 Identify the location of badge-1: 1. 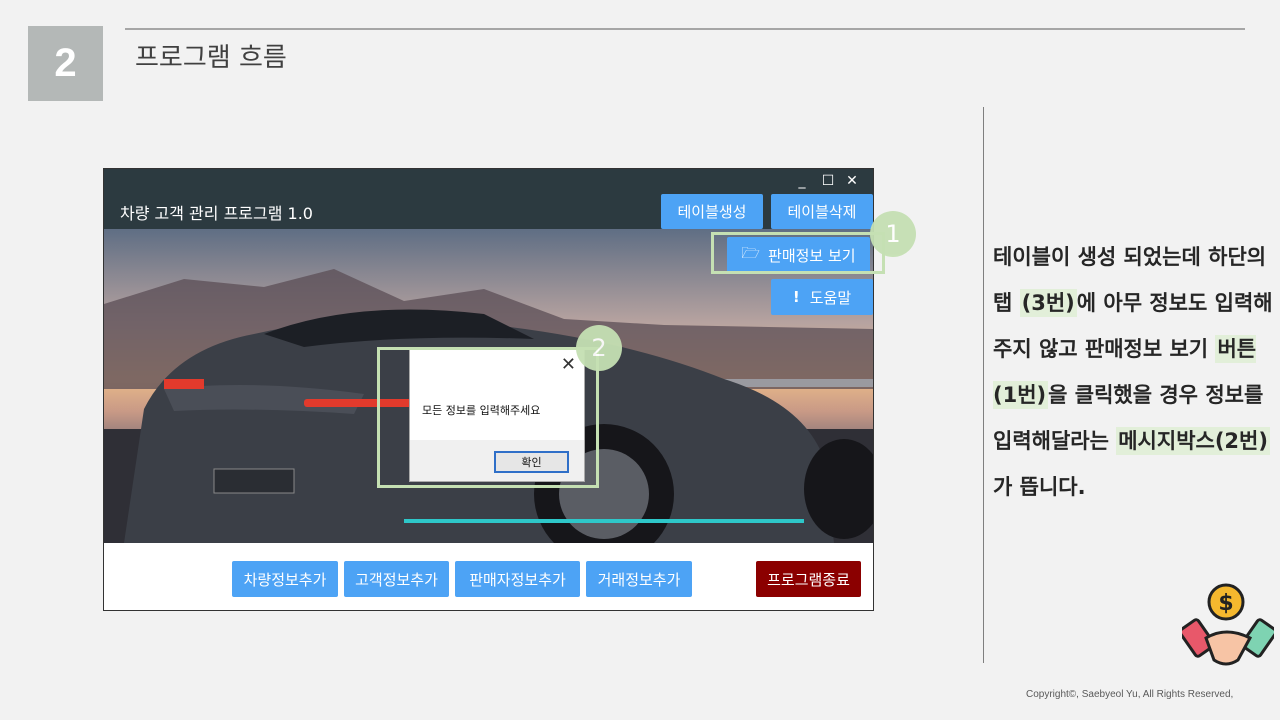
(893, 234).